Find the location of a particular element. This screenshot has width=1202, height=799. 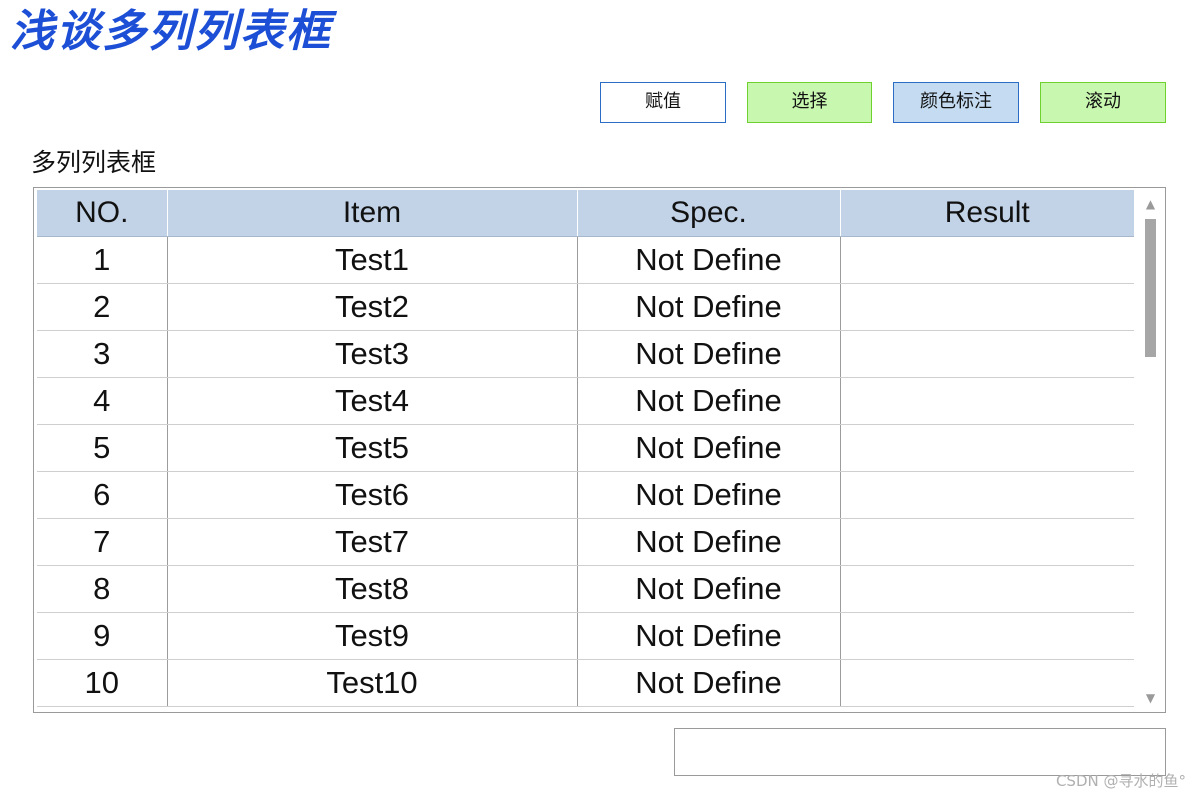

listbox-label: 多列列表框 is located at coordinates (94, 162).